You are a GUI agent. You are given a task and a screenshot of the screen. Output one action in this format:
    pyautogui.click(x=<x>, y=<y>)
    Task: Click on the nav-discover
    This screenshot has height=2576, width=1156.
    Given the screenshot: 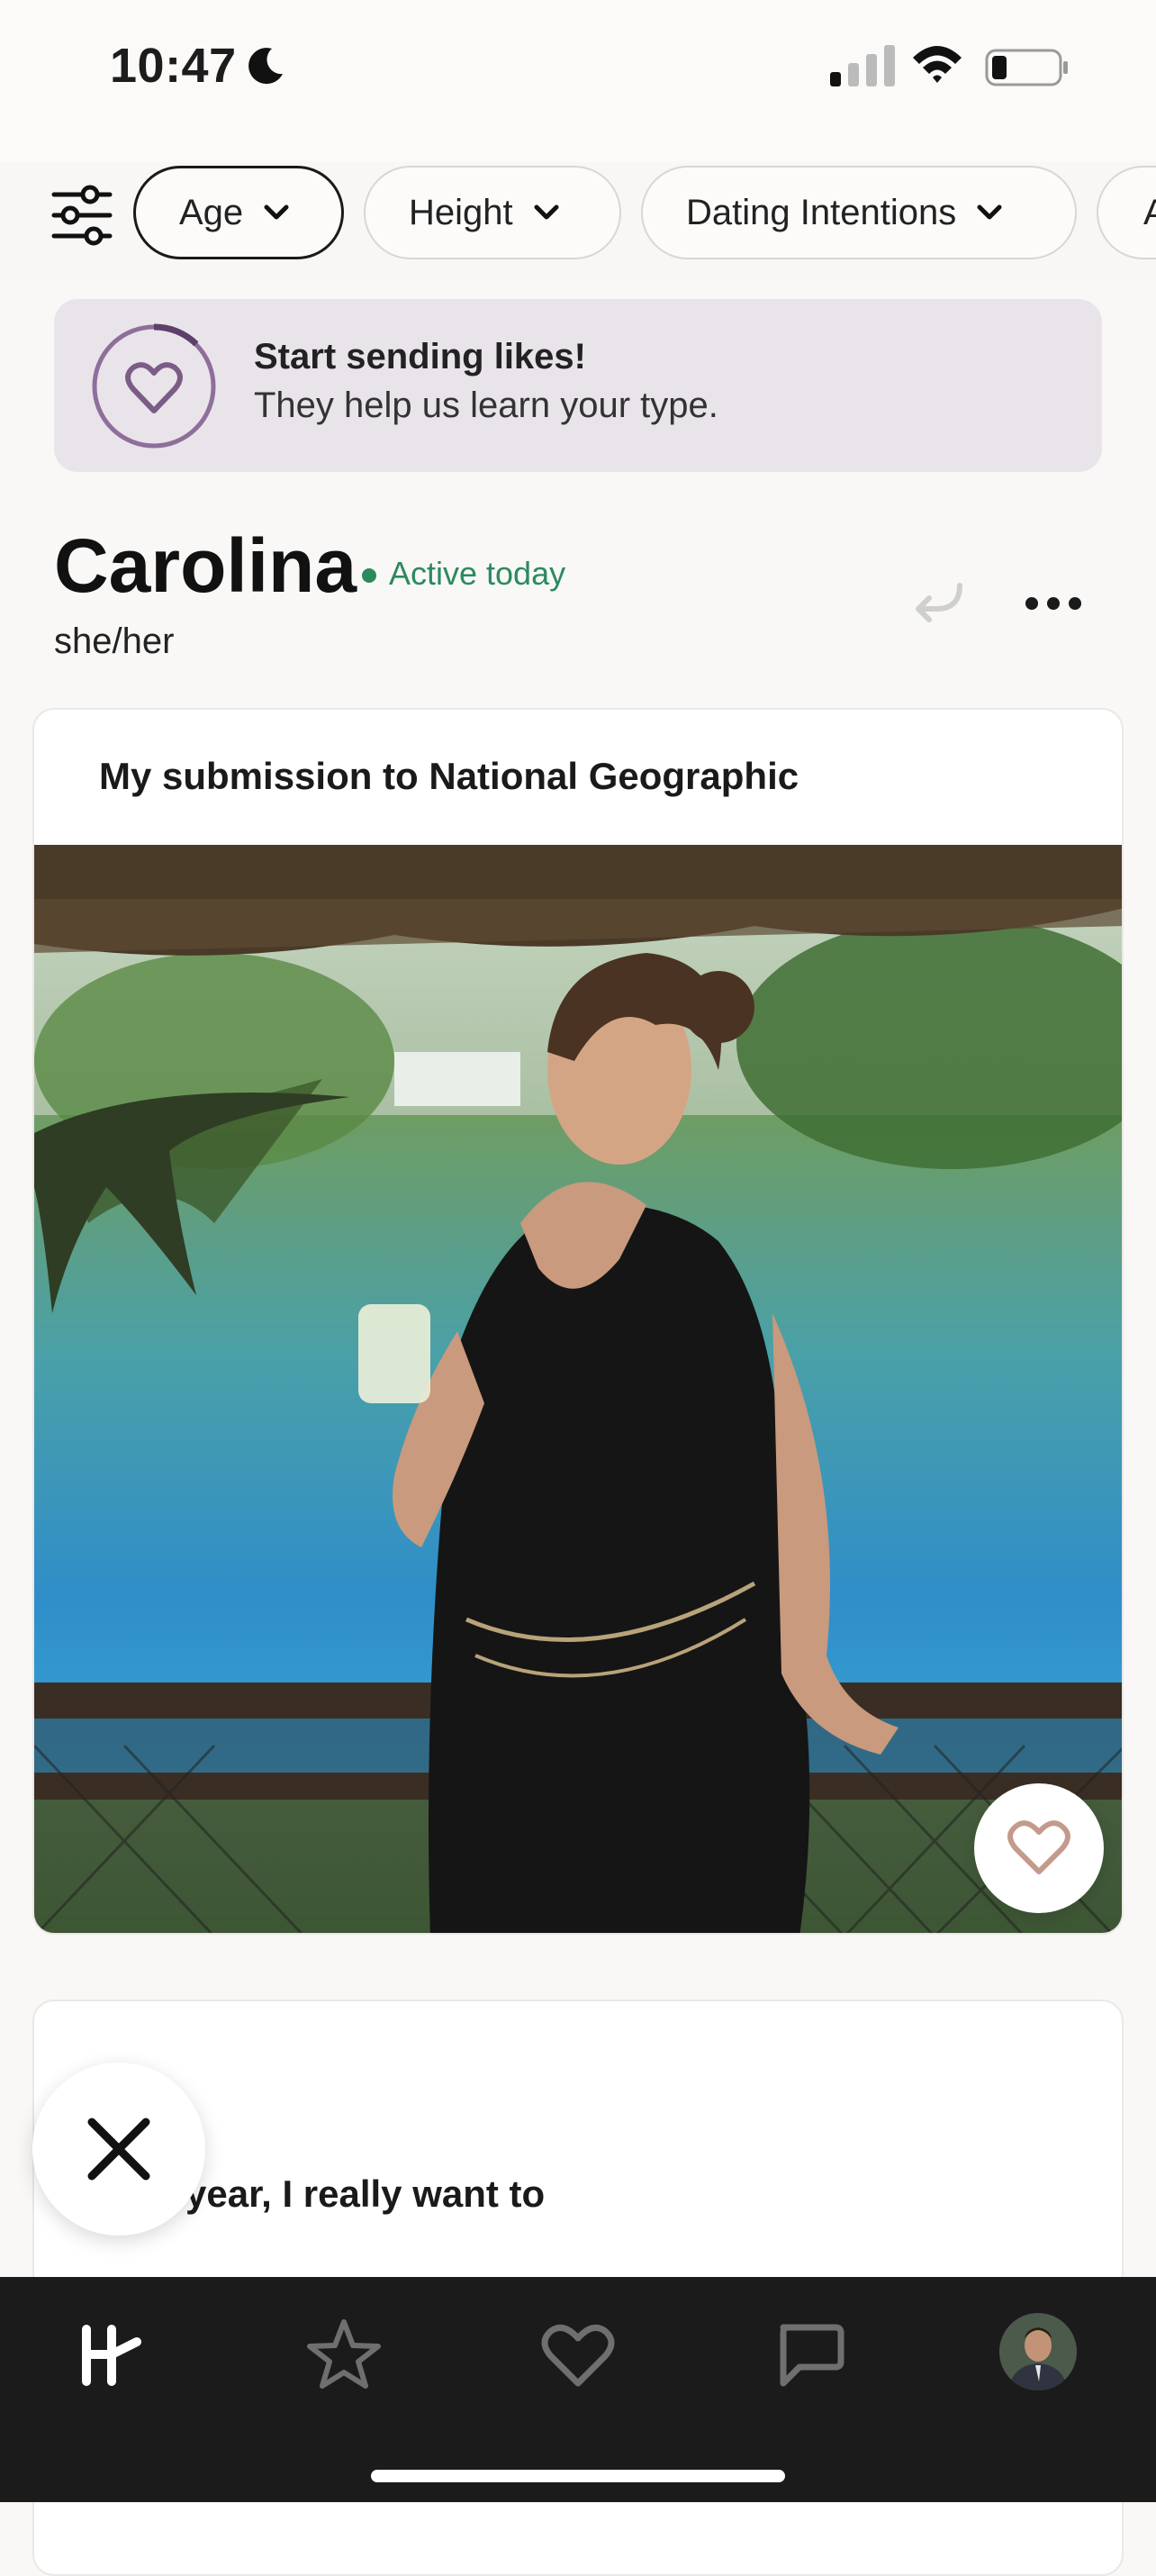 What is the action you would take?
    pyautogui.click(x=115, y=2354)
    